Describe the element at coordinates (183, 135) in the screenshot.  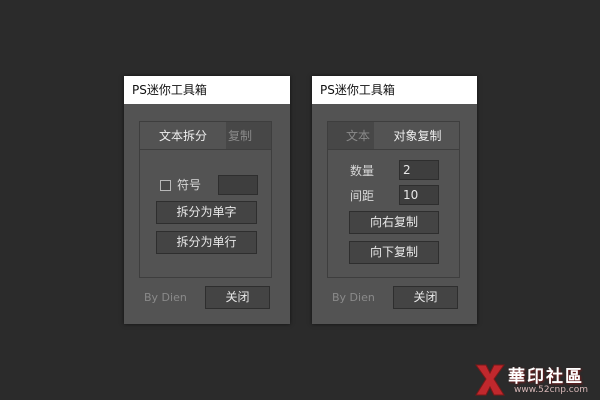
I see `tab-text-split: 文本拆分` at that location.